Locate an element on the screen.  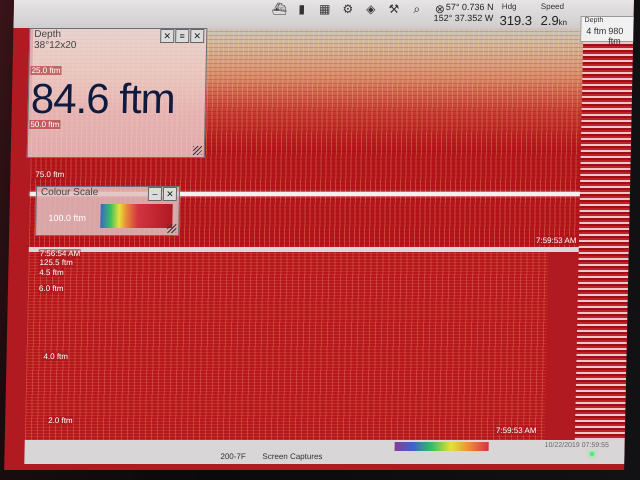
side-history-strip is located at coordinates (604, 240).